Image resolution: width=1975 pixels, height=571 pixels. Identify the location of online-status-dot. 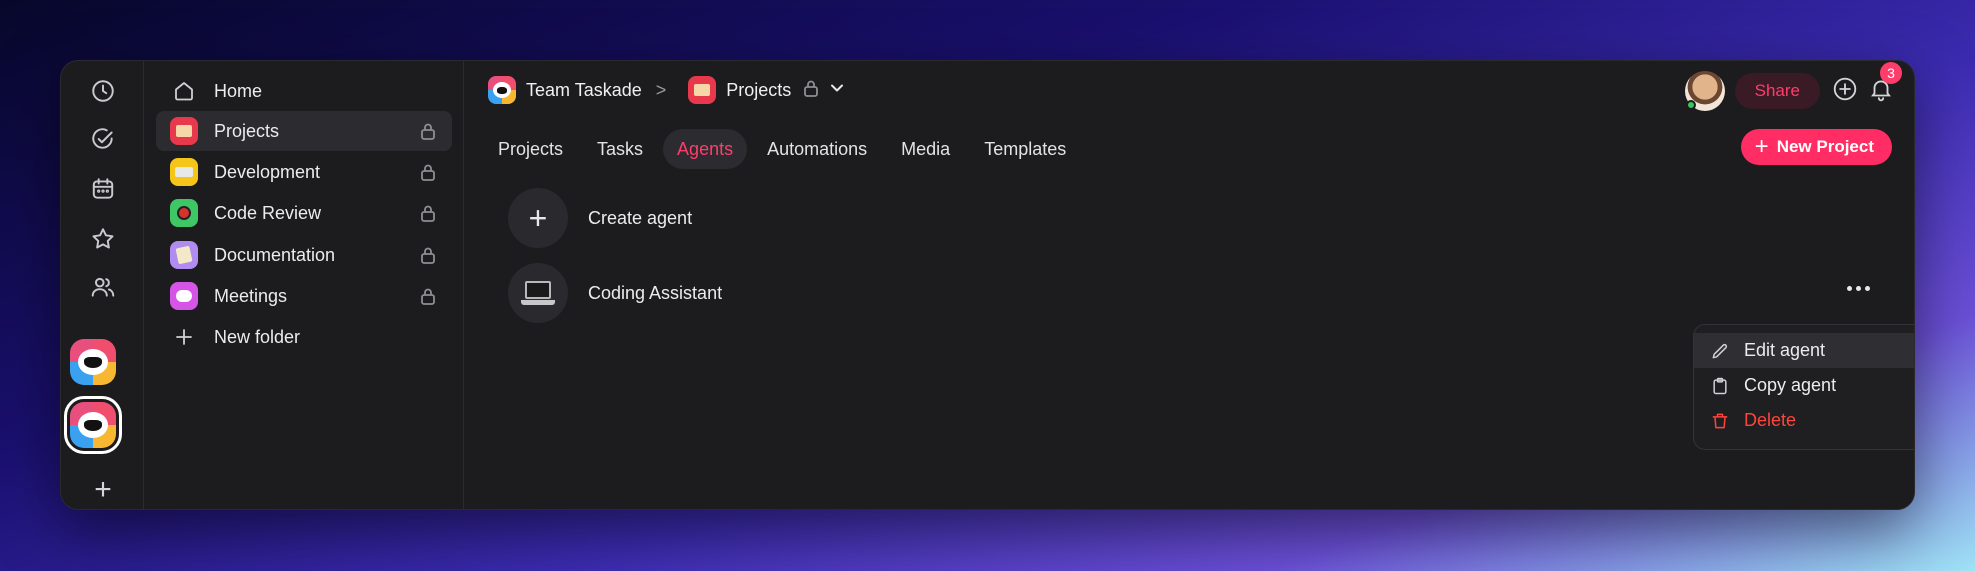
(1690, 105).